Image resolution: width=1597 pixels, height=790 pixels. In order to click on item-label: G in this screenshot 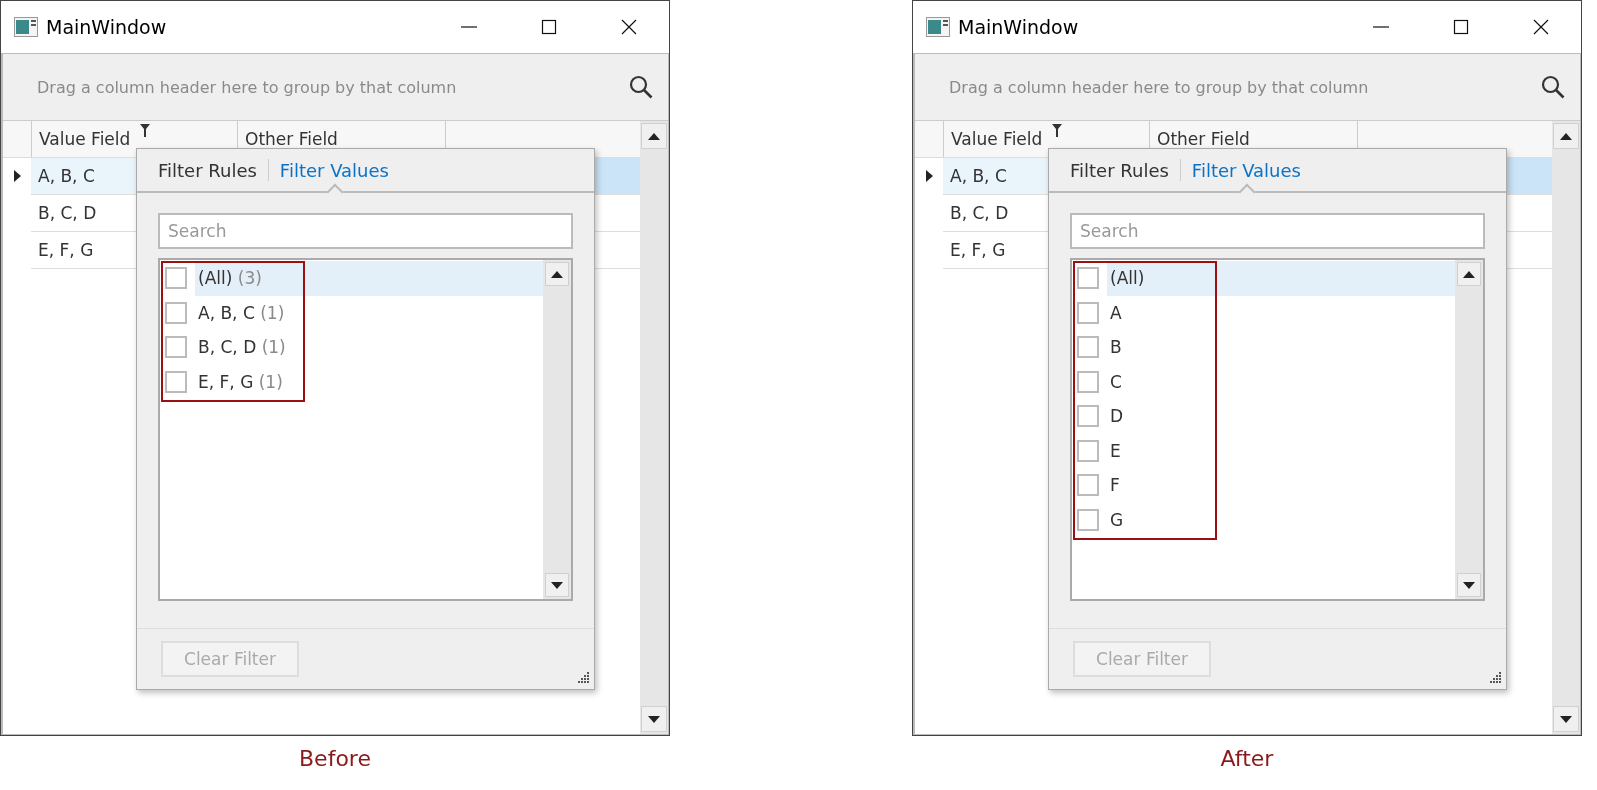, I will do `click(1117, 520)`.